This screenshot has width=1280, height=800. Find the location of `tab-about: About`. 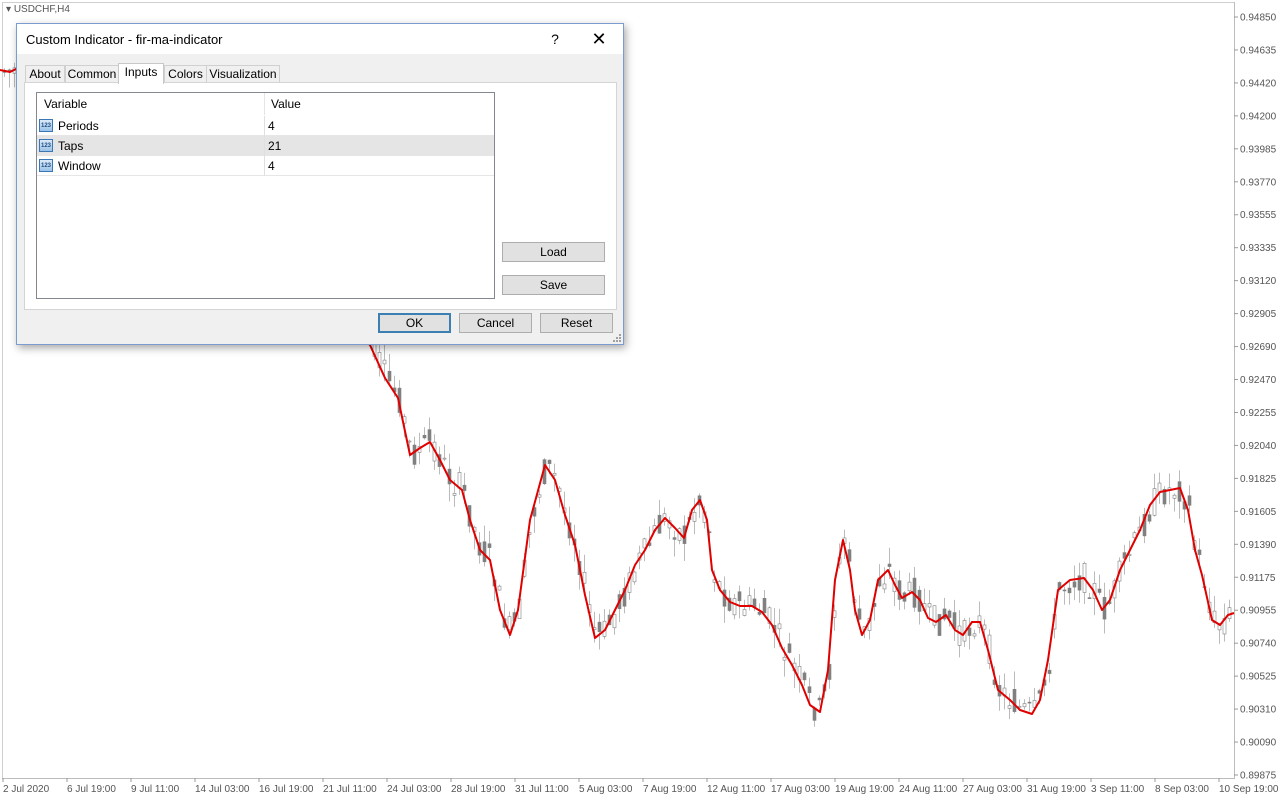

tab-about: About is located at coordinates (45, 74).